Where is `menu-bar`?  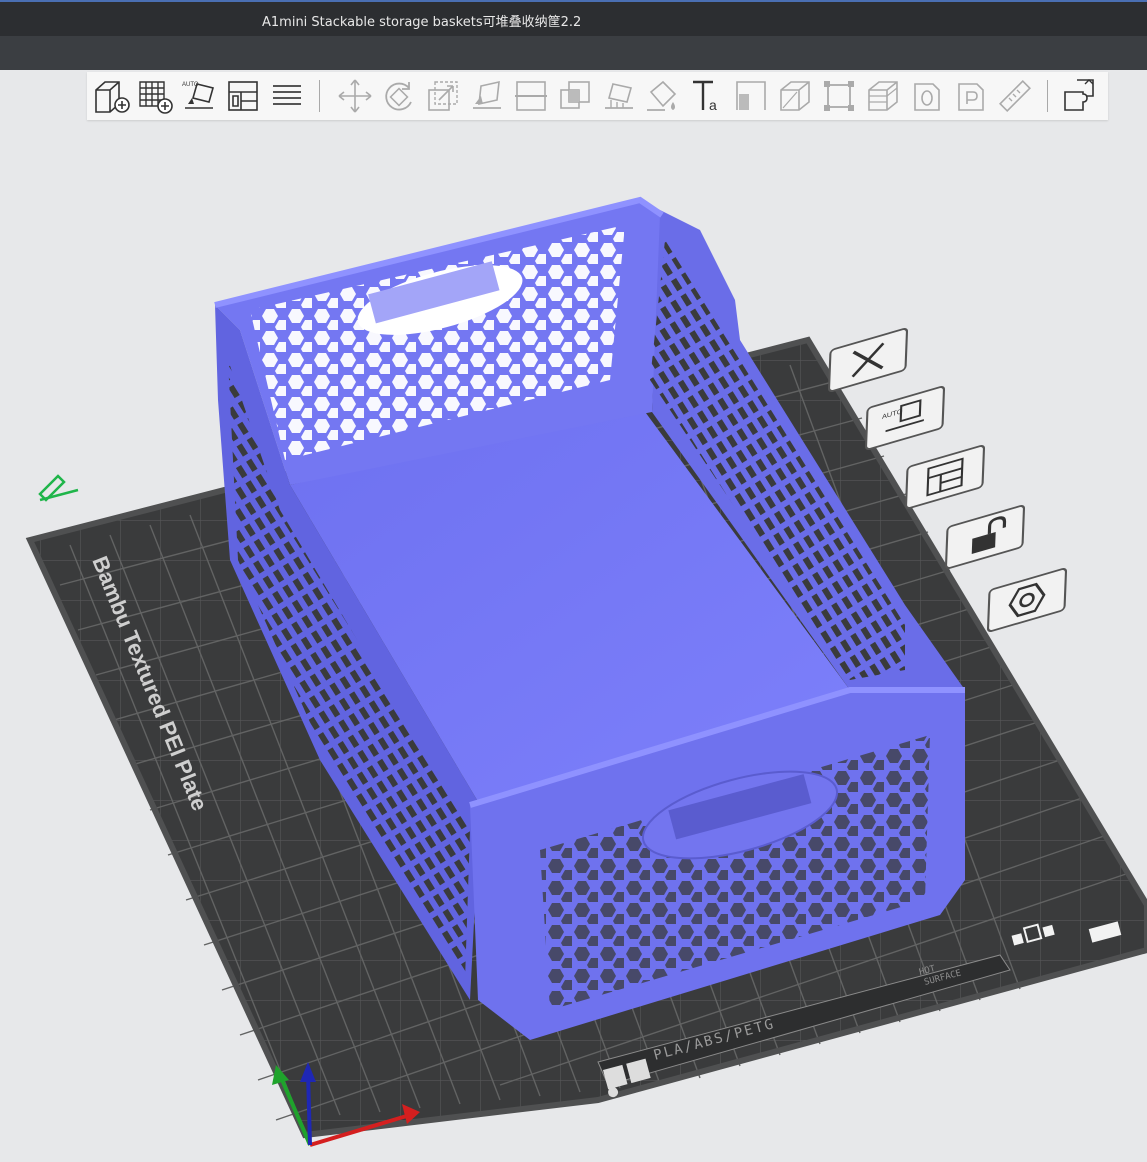
menu-bar is located at coordinates (573, 53).